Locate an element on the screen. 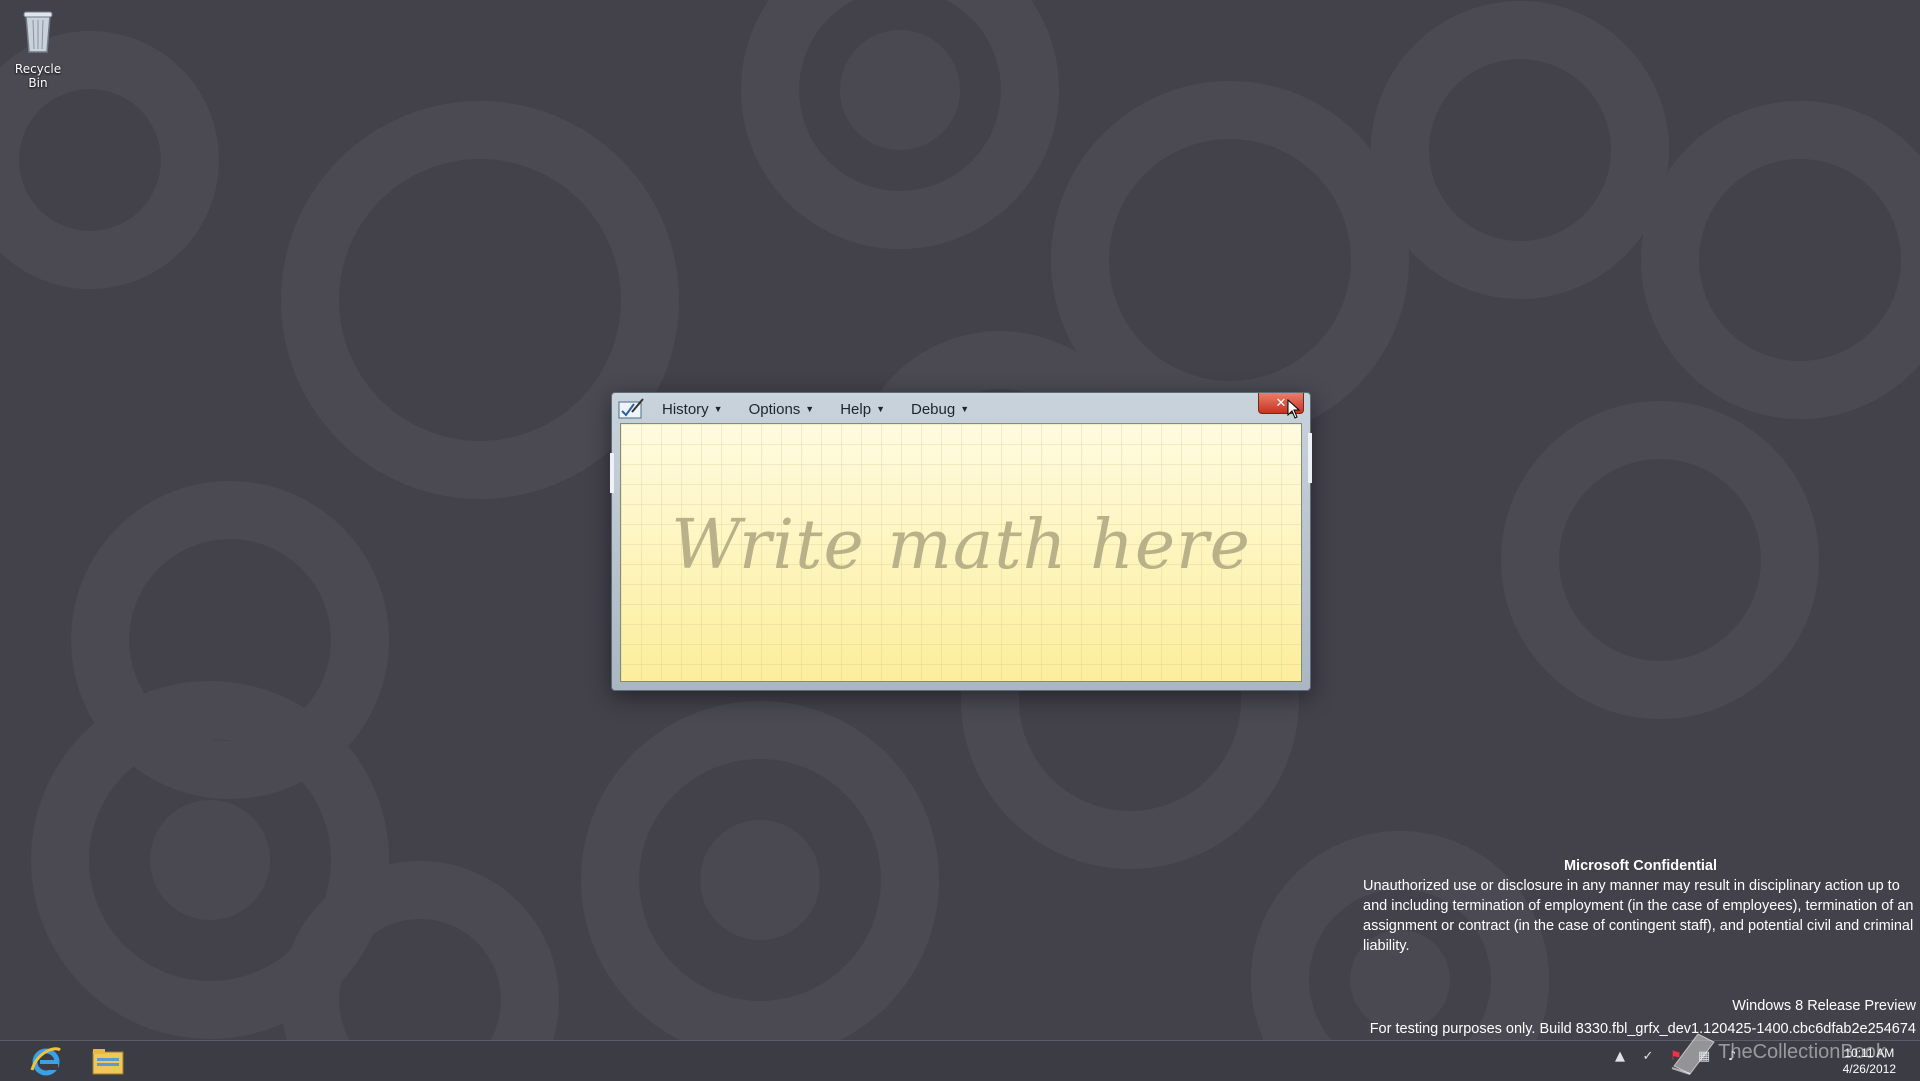 Image resolution: width=1920 pixels, height=1081 pixels. menu-bar: History ▼ Options ▼ Help ▼ Debug ▼ is located at coordinates (806, 409).